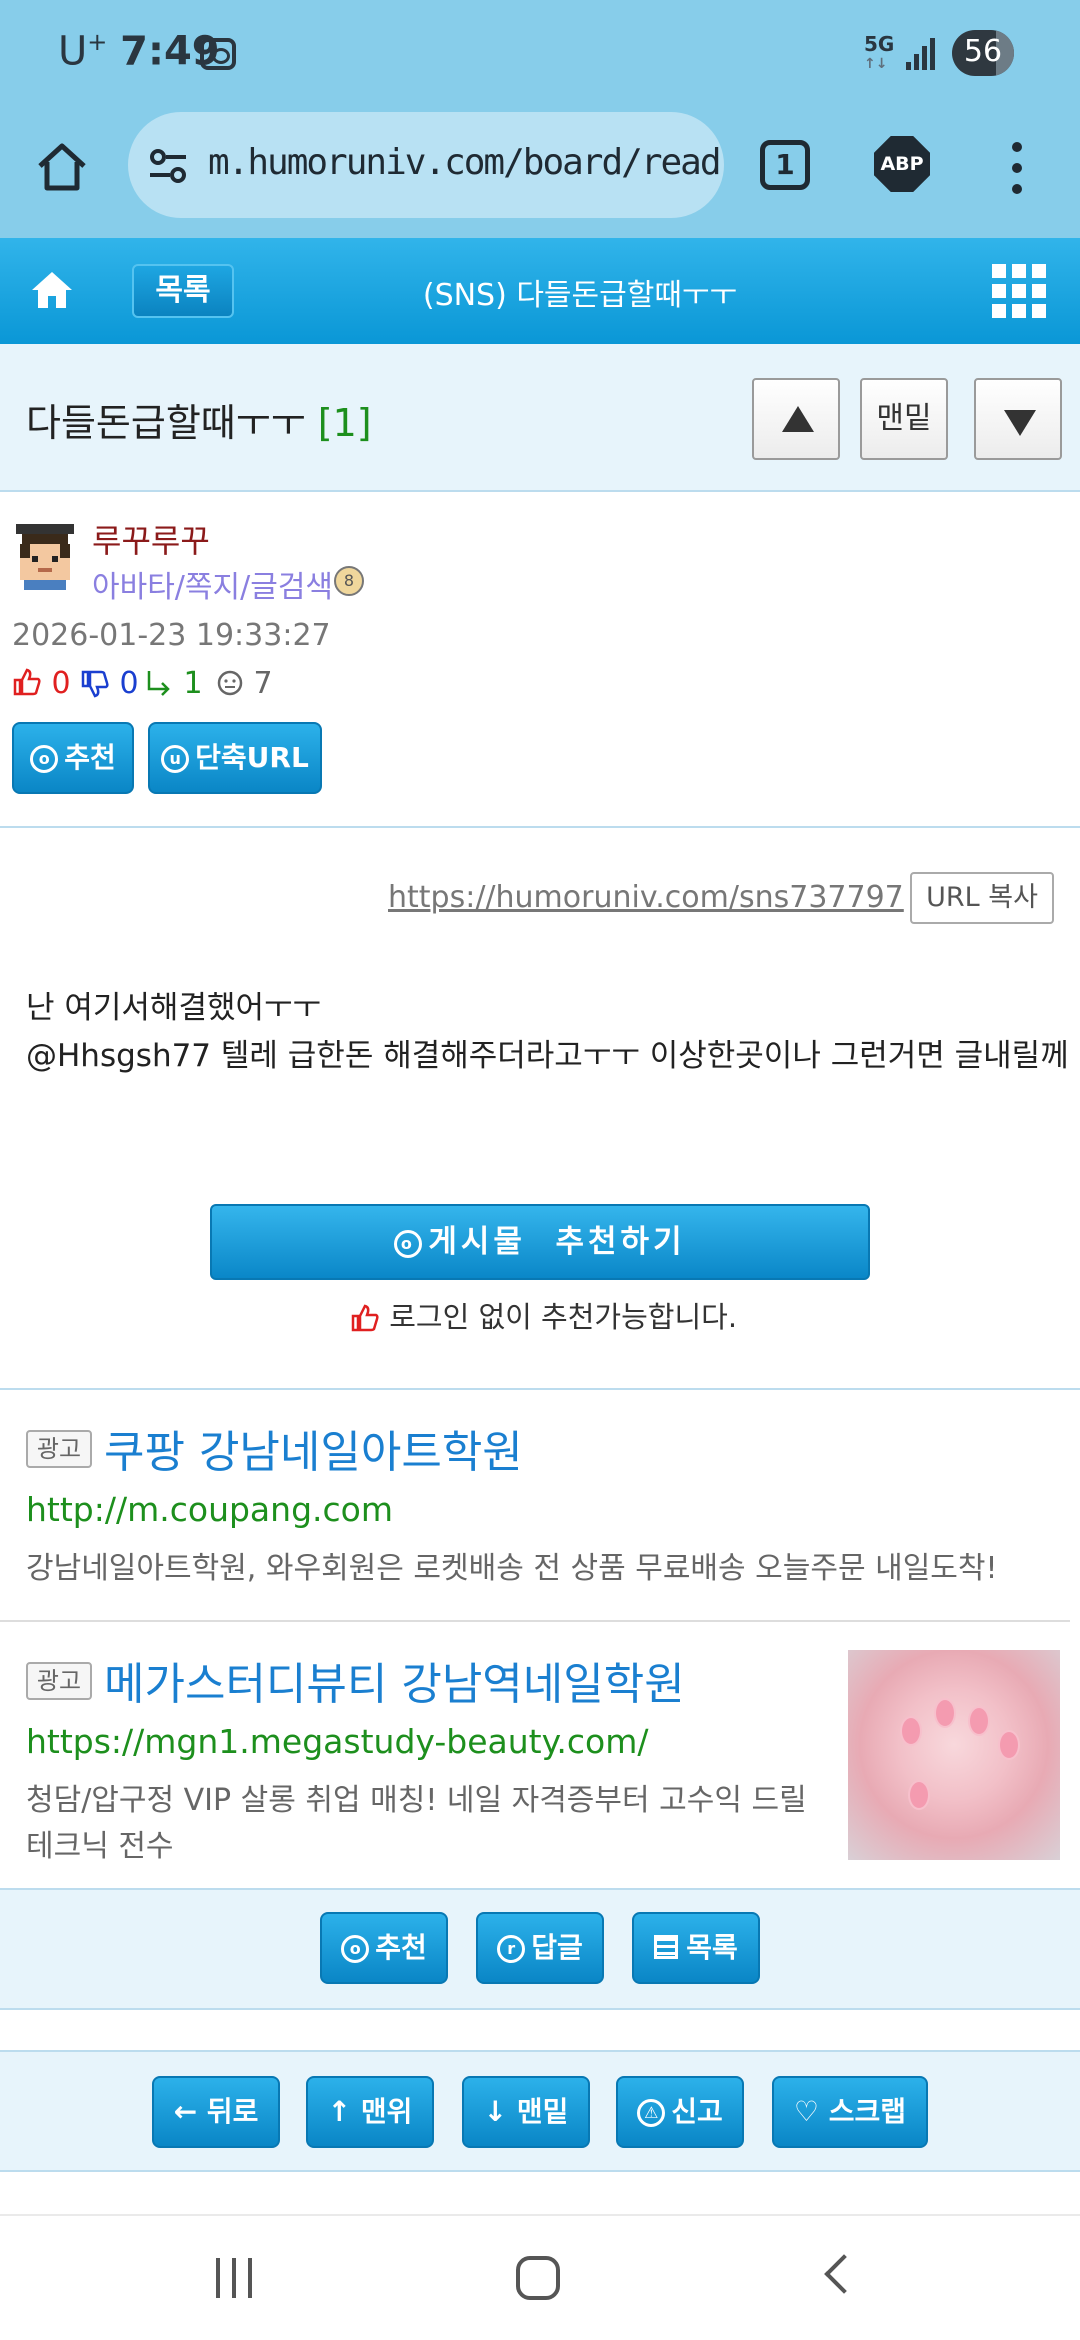 Image resolution: width=1080 pixels, height=2340 pixels. Describe the element at coordinates (41, 683) in the screenshot. I see `like-stat: 0` at that location.